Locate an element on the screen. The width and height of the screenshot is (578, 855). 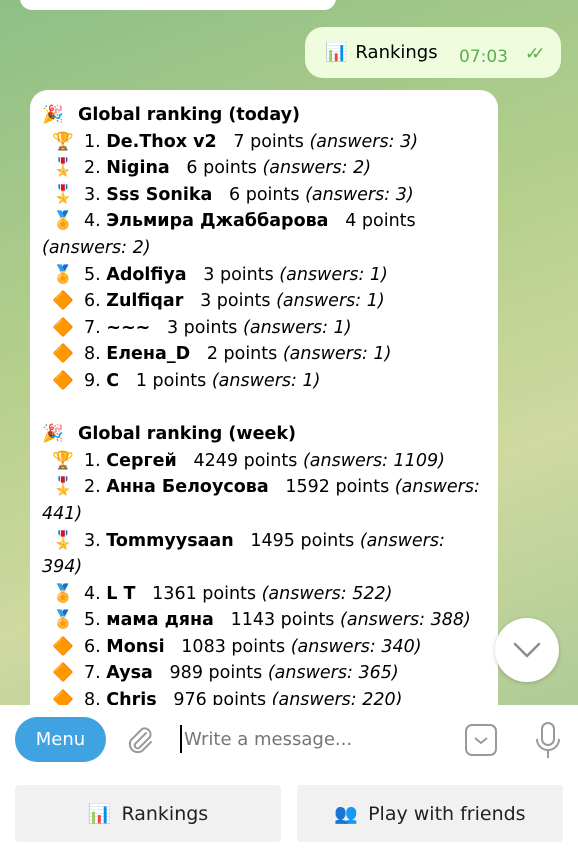
two-people-icon: 👥 is located at coordinates (346, 814).